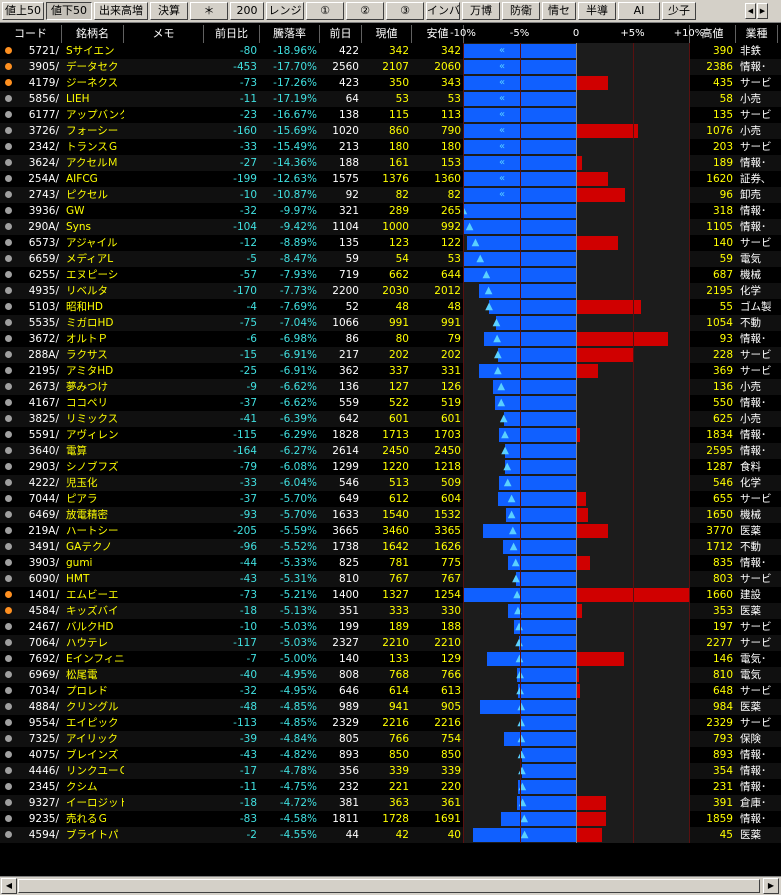 This screenshot has width=781, height=895. What do you see at coordinates (390, 563) in the screenshot?
I see `table-row: 3903/gumi -44 -5.33% 825 781 775 ▲ 835 情報･` at bounding box center [390, 563].